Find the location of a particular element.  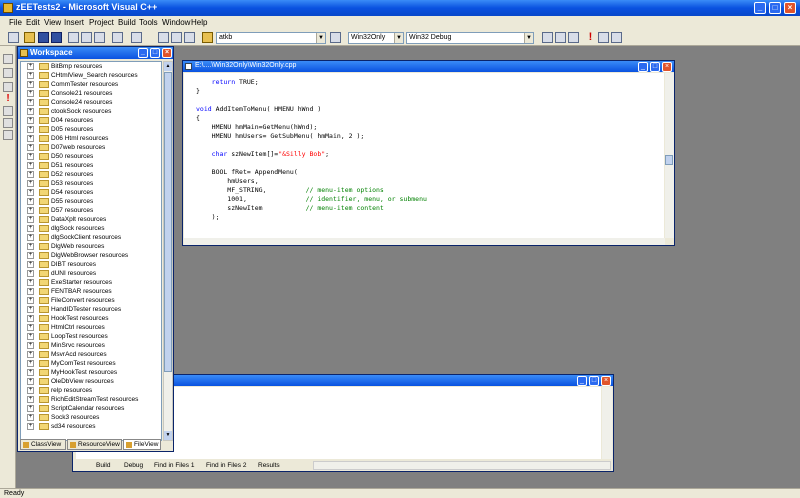

tree-item: + dlgSock resources is located at coordinates (91, 228).